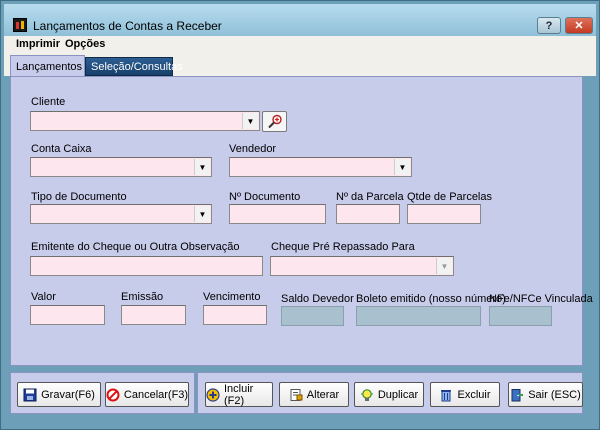 The width and height of the screenshot is (600, 430). What do you see at coordinates (366, 394) in the screenshot?
I see `lightbulb-icon` at bounding box center [366, 394].